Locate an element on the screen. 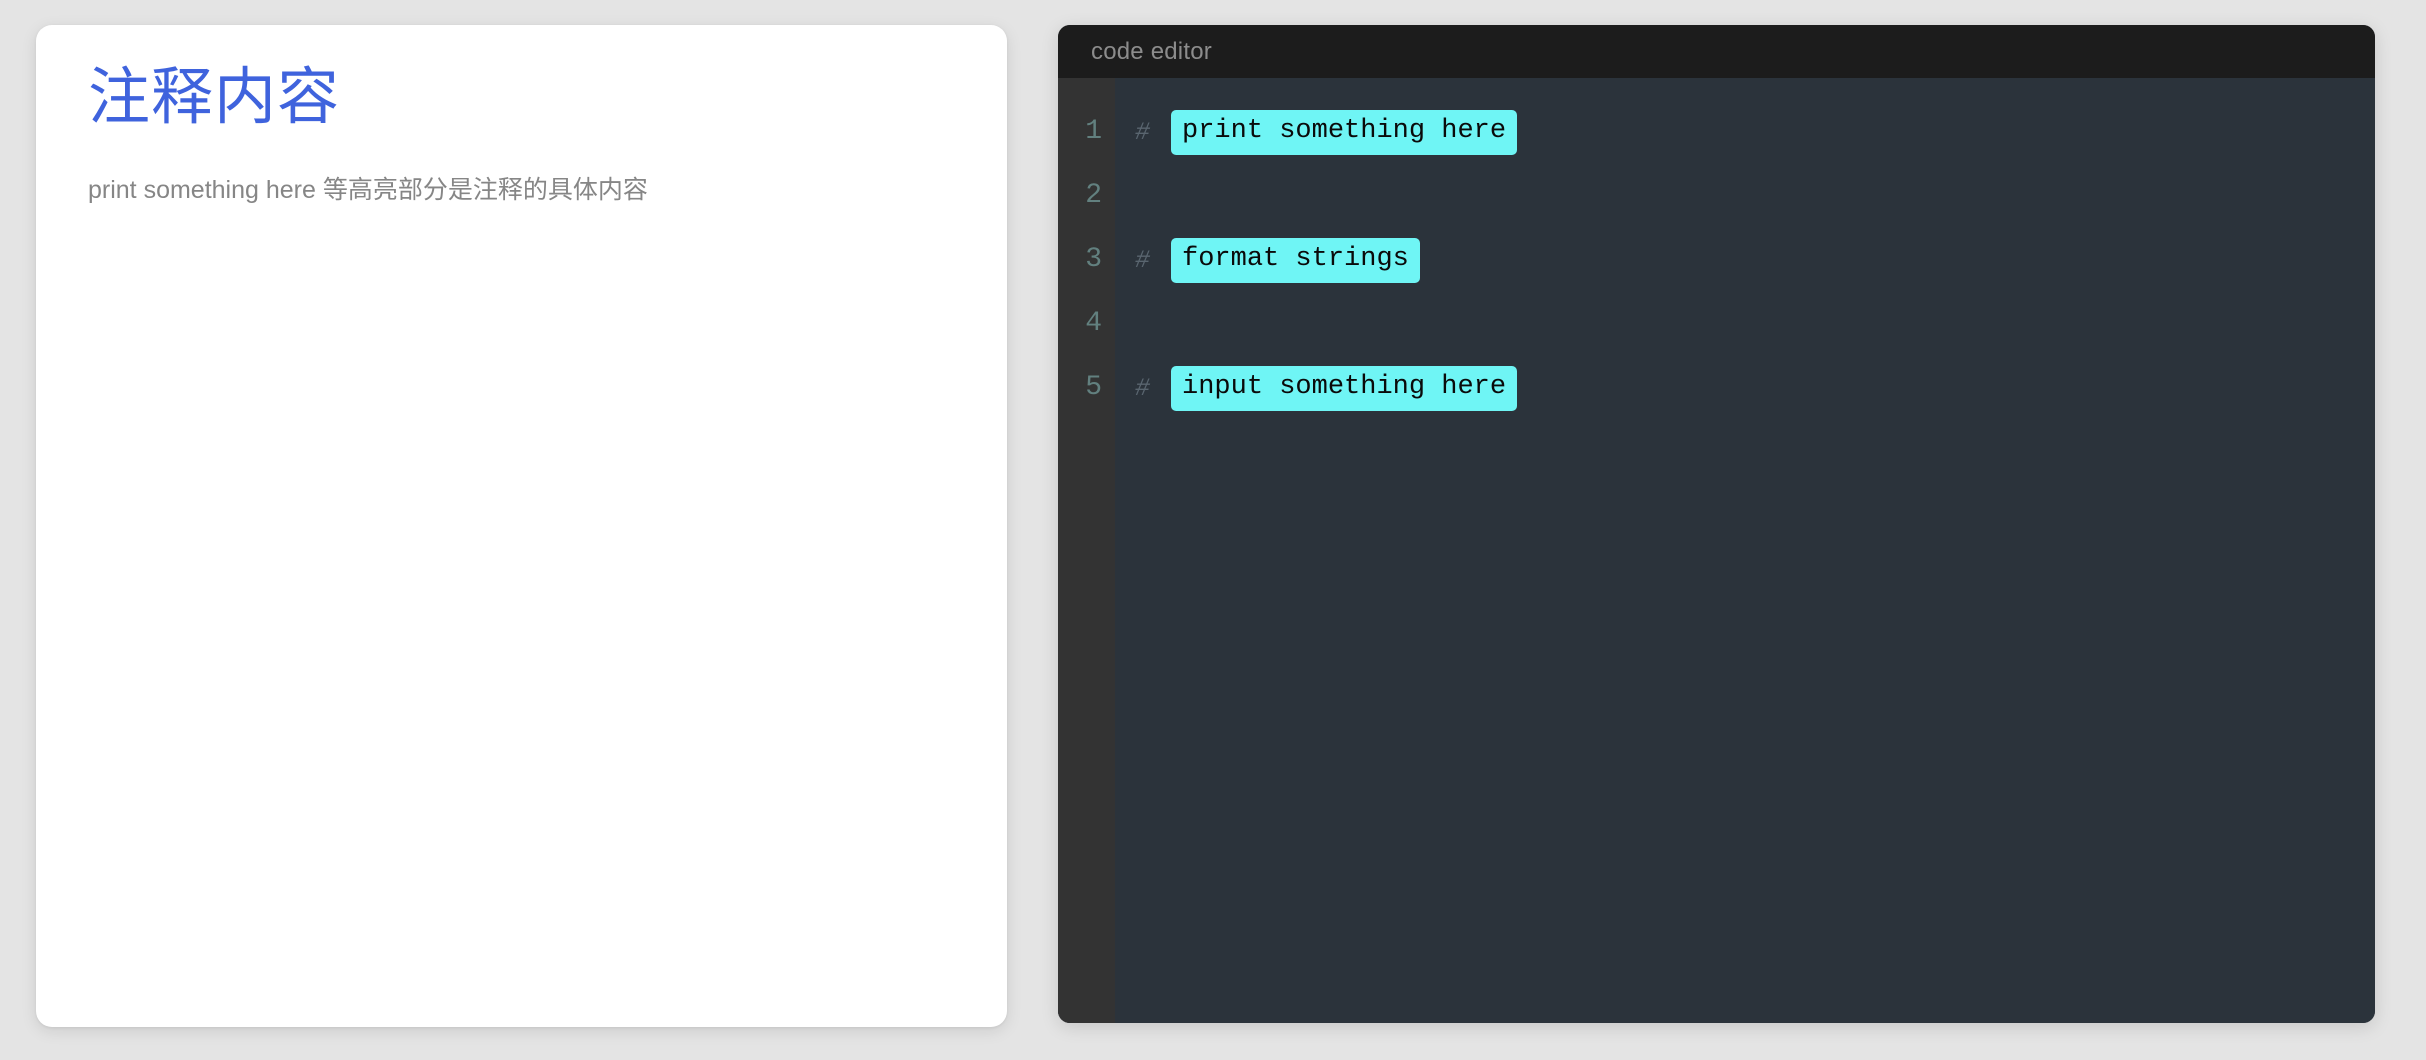  line-number-gutter: 1 2 3 4 5 is located at coordinates (1086, 550).